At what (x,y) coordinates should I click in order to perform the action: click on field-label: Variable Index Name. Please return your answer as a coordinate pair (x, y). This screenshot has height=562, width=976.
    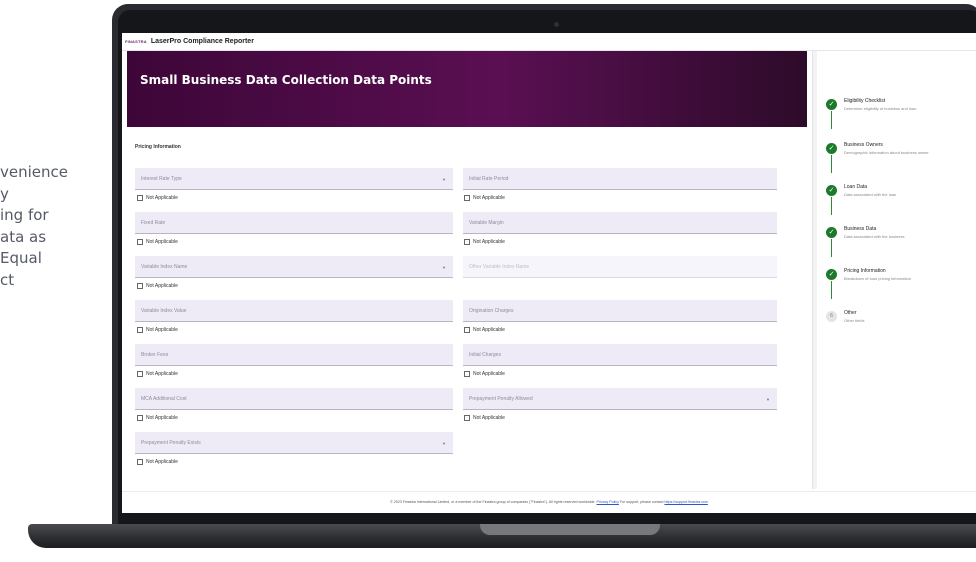
    Looking at the image, I should click on (164, 267).